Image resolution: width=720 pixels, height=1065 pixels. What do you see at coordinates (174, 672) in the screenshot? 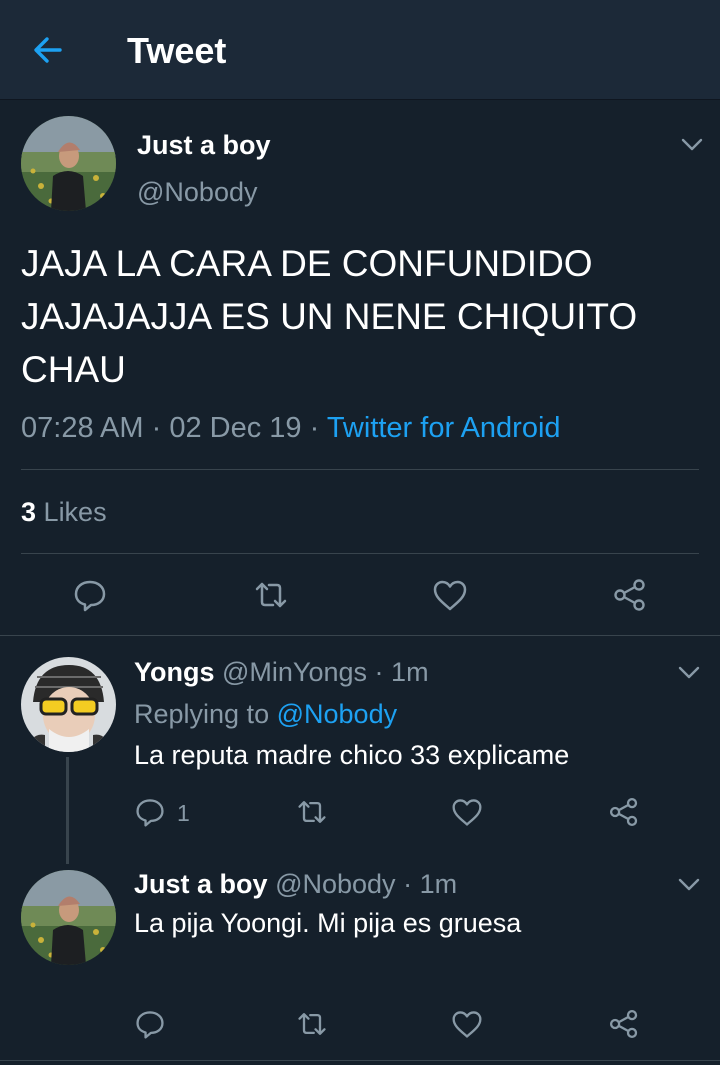
I see `display-name: Yongs` at bounding box center [174, 672].